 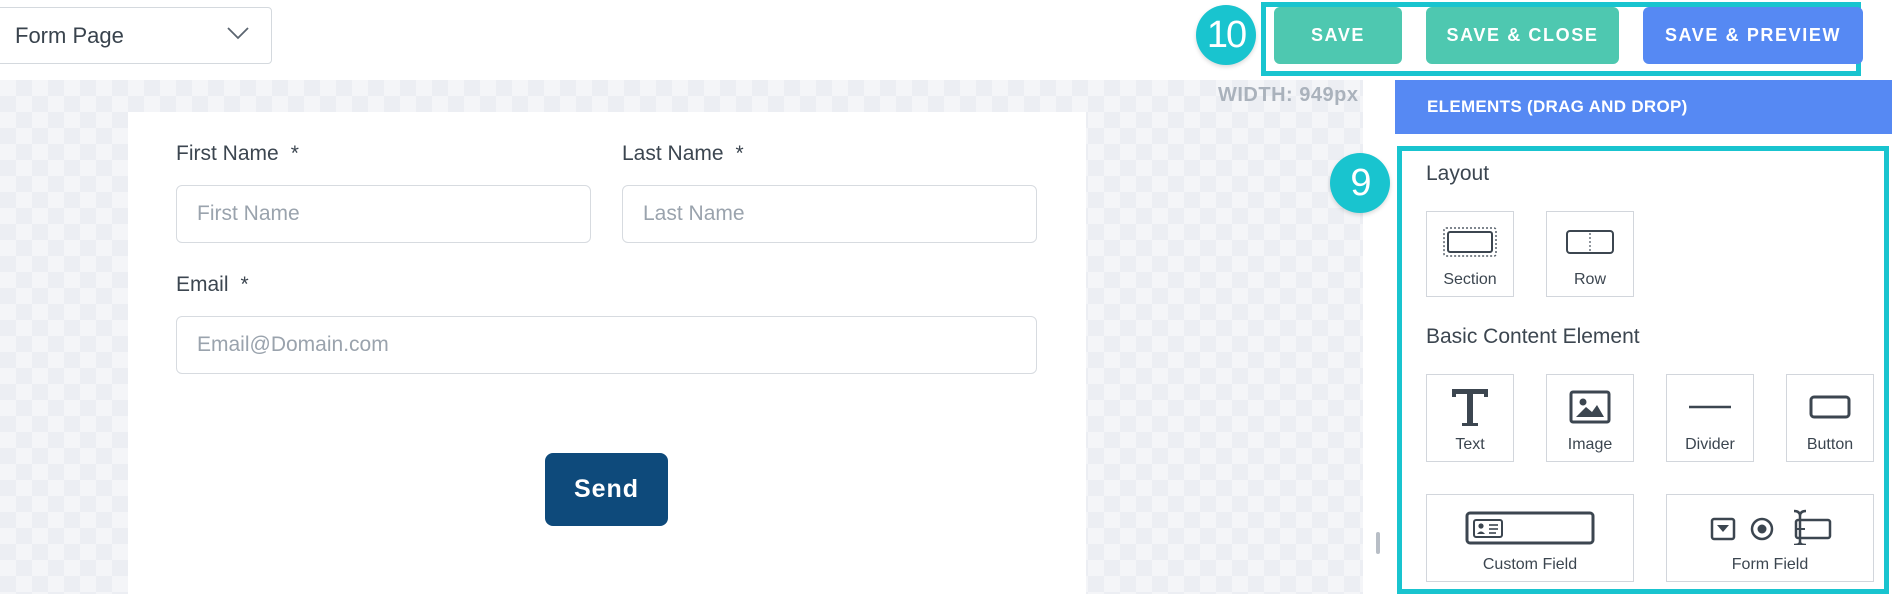 I want to click on element-label: Custom Field, so click(x=1530, y=564).